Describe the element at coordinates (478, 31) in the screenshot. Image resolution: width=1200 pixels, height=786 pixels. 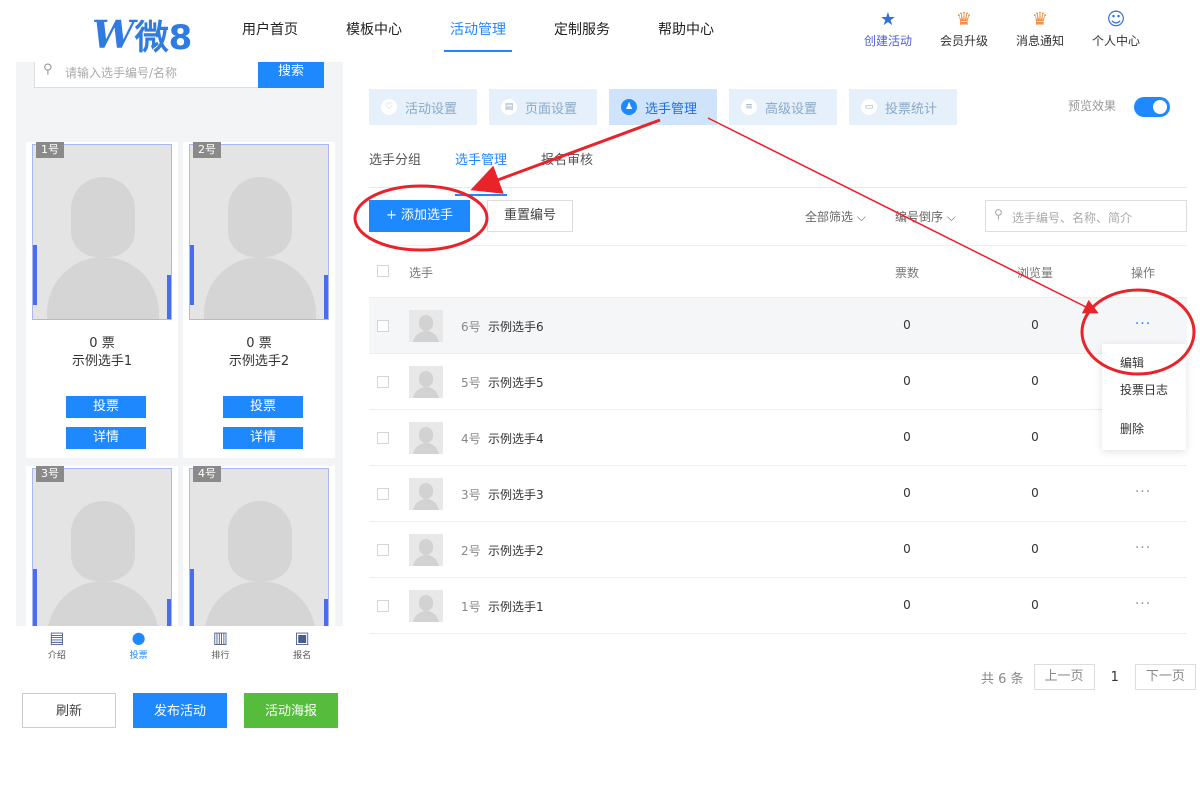
I see `nav-activity-management: 活动管理` at that location.